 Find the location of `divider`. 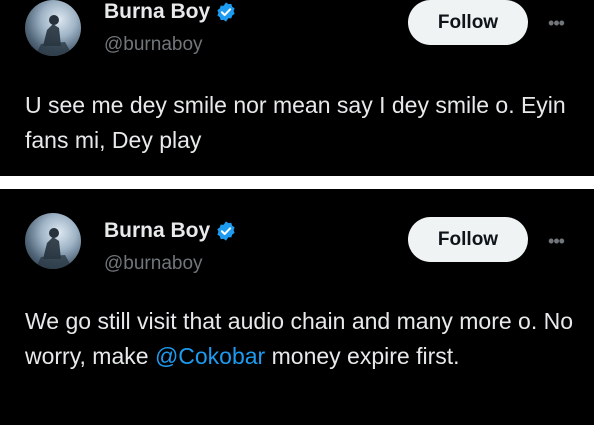

divider is located at coordinates (297, 182).